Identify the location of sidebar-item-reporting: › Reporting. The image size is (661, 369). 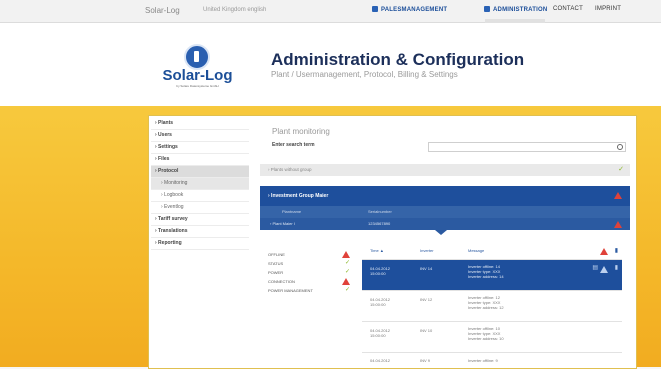
(200, 244).